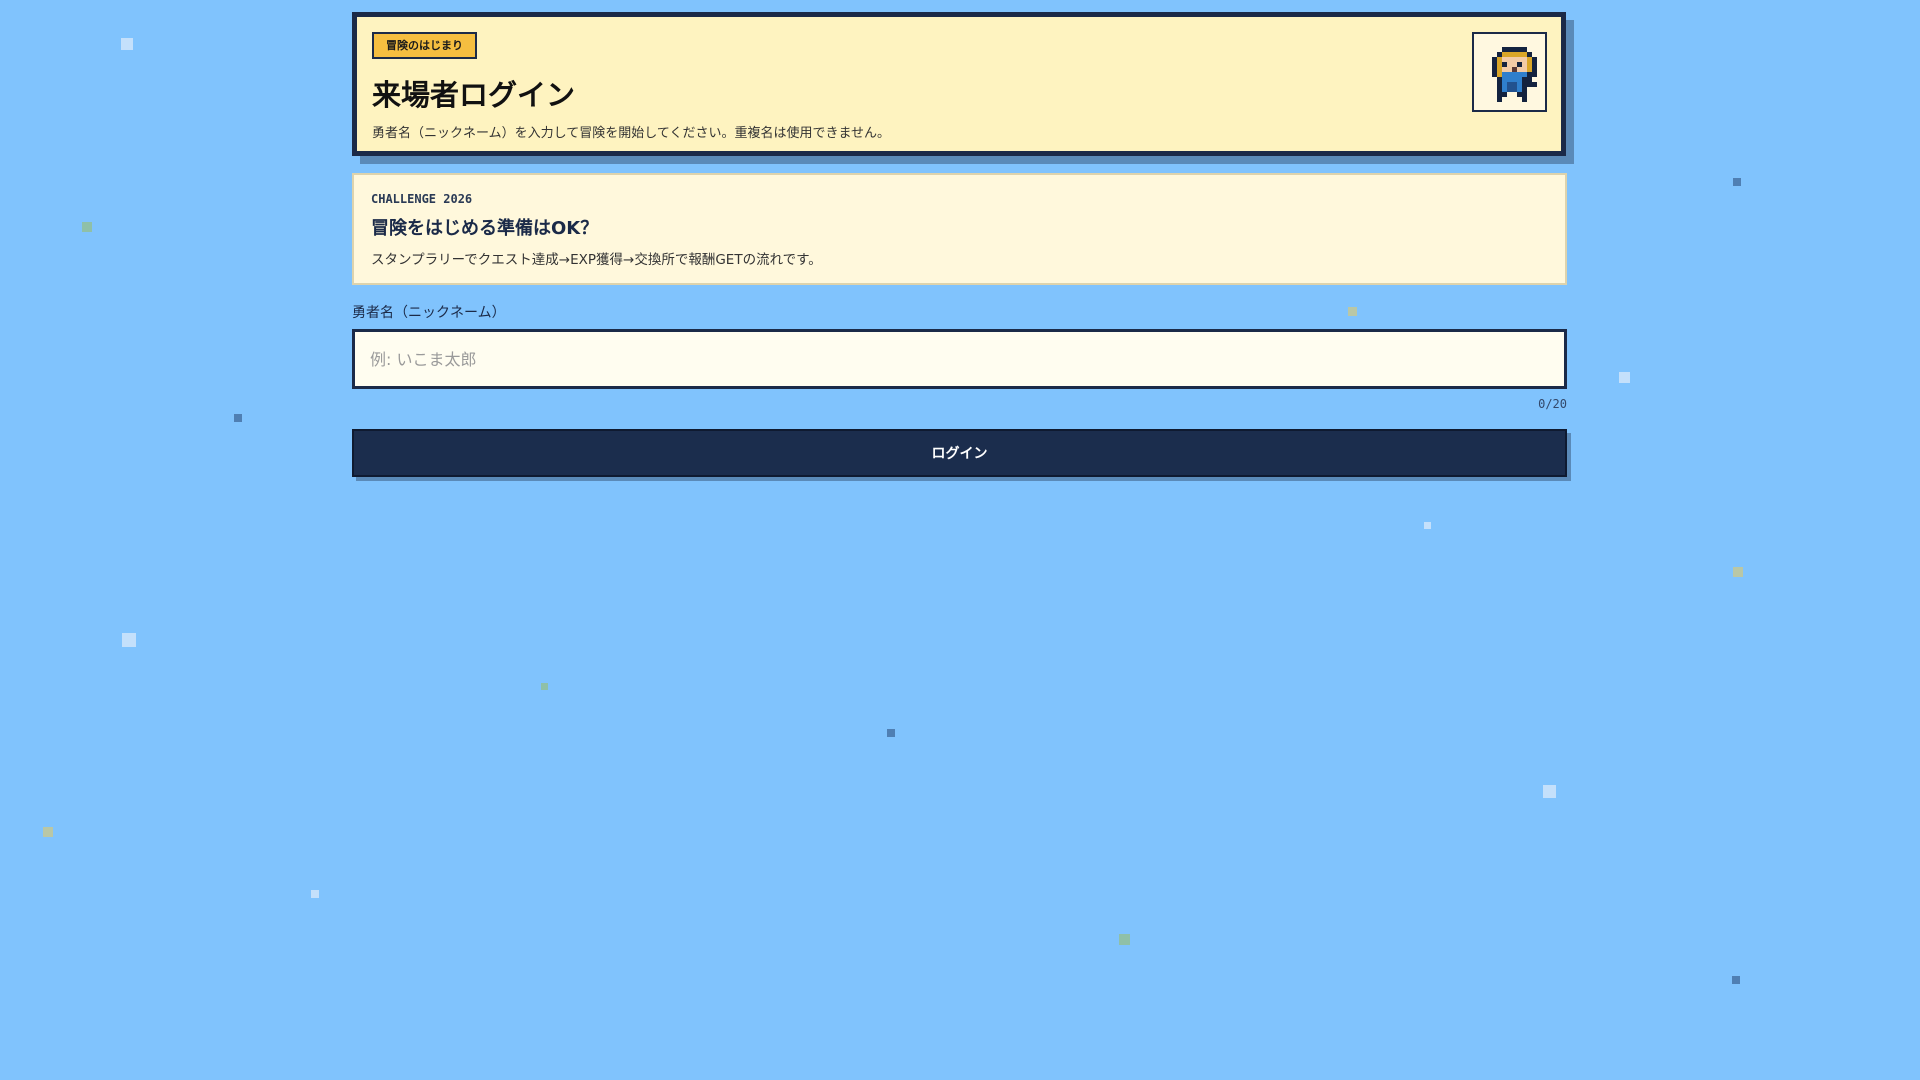 The height and width of the screenshot is (1080, 1920). What do you see at coordinates (422, 199) in the screenshot?
I see `challenge-kicker: CHALLENGE 2026` at bounding box center [422, 199].